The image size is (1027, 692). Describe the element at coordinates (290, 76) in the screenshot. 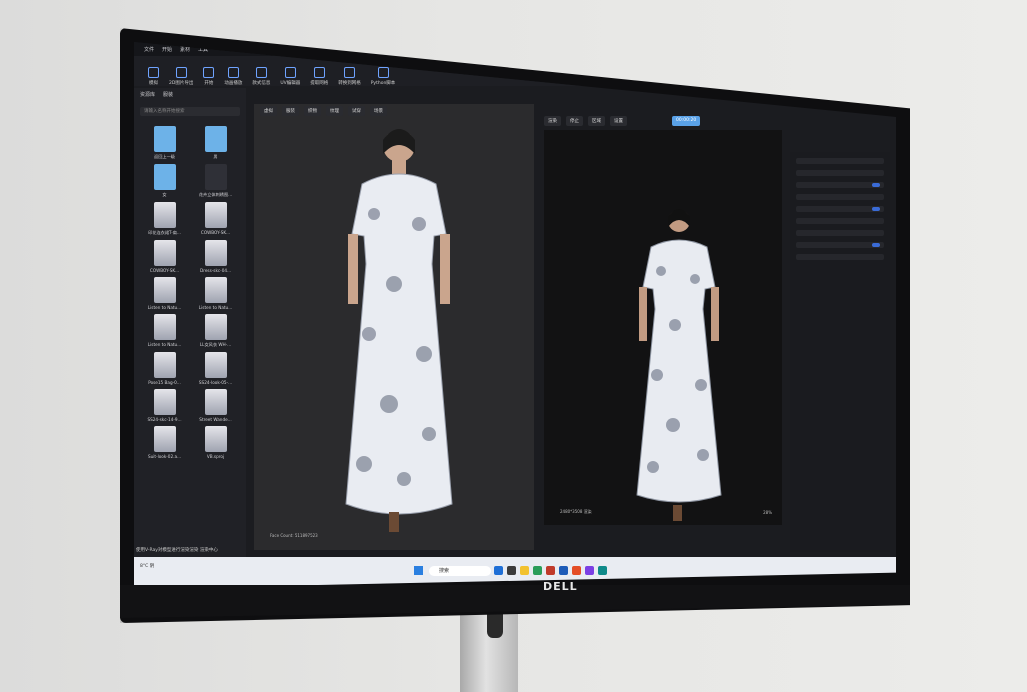

I see `tool-uv-editor: UV编辑器` at that location.